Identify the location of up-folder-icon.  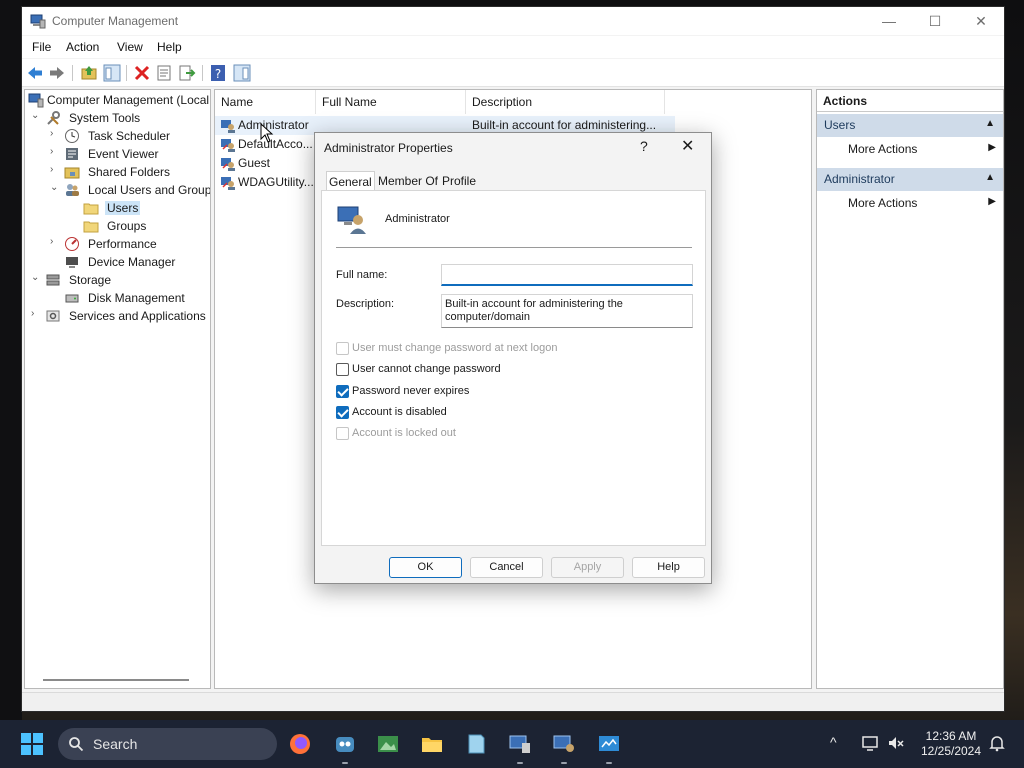
(89, 73).